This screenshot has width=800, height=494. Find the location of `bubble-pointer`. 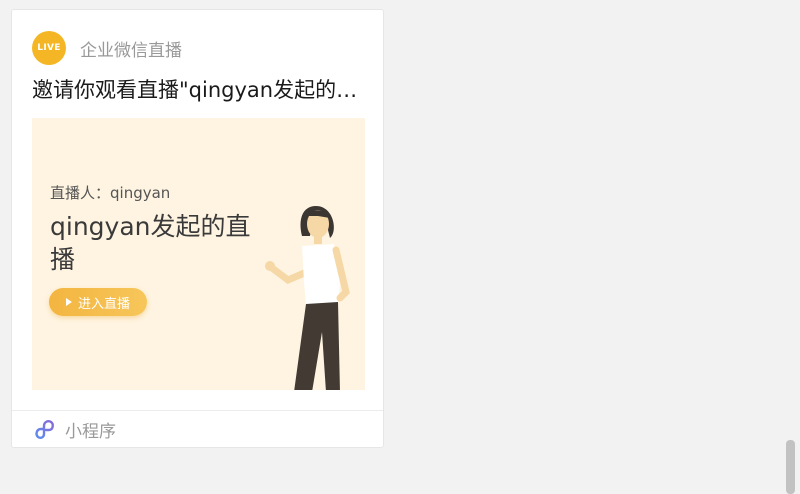

bubble-pointer is located at coordinates (19, 39).